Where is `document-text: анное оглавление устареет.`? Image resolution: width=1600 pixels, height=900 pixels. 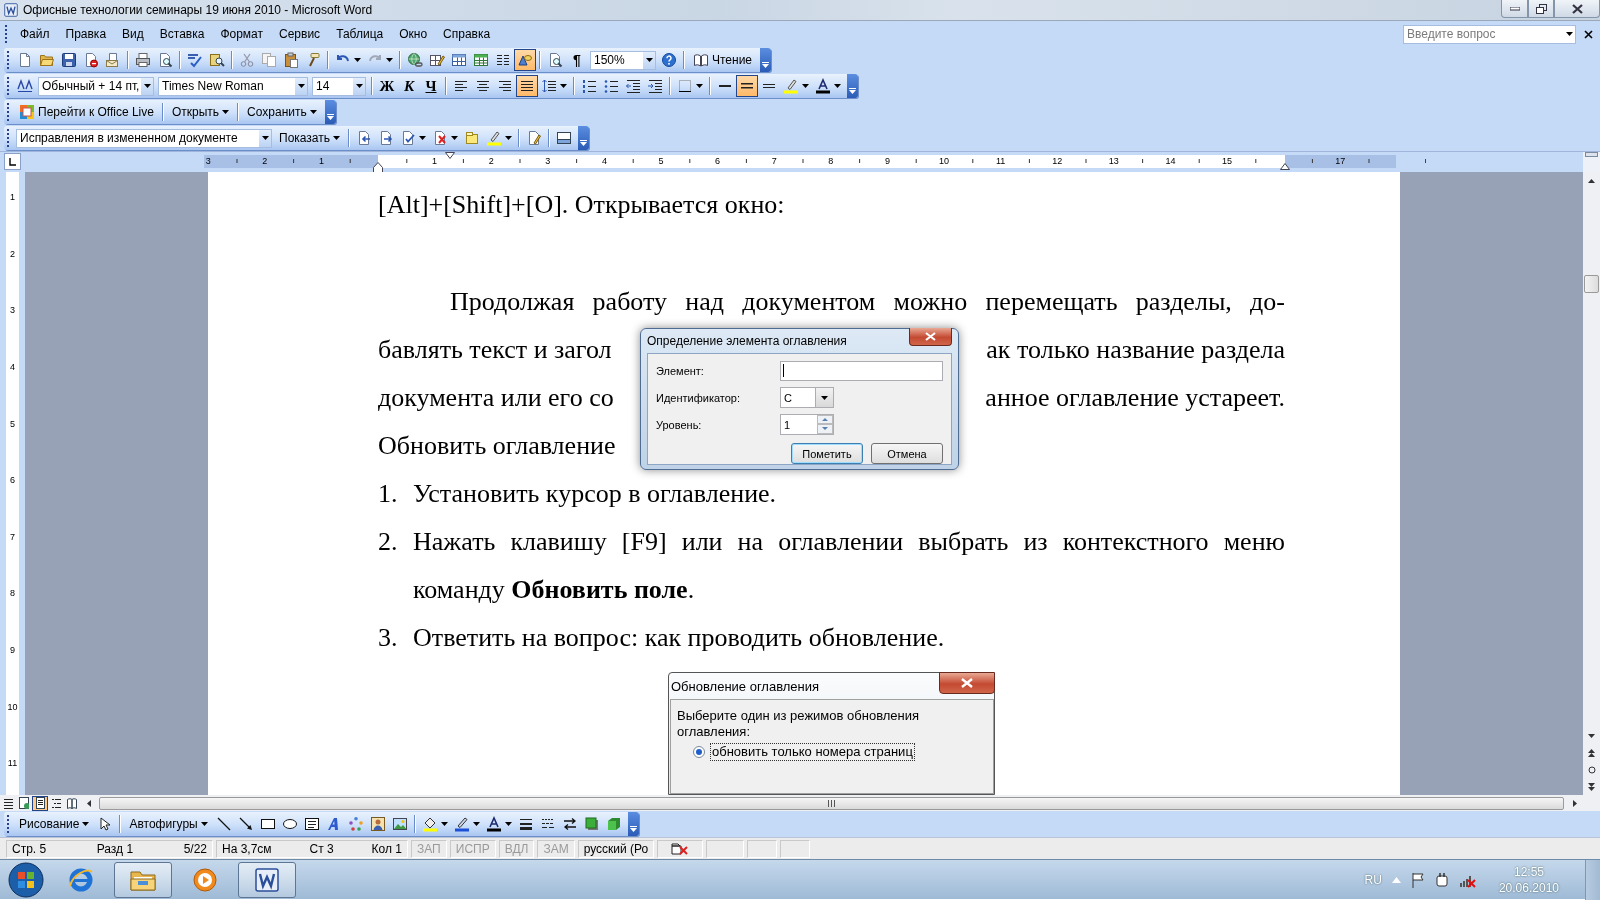
document-text: анное оглавление устареет. is located at coordinates (1135, 398).